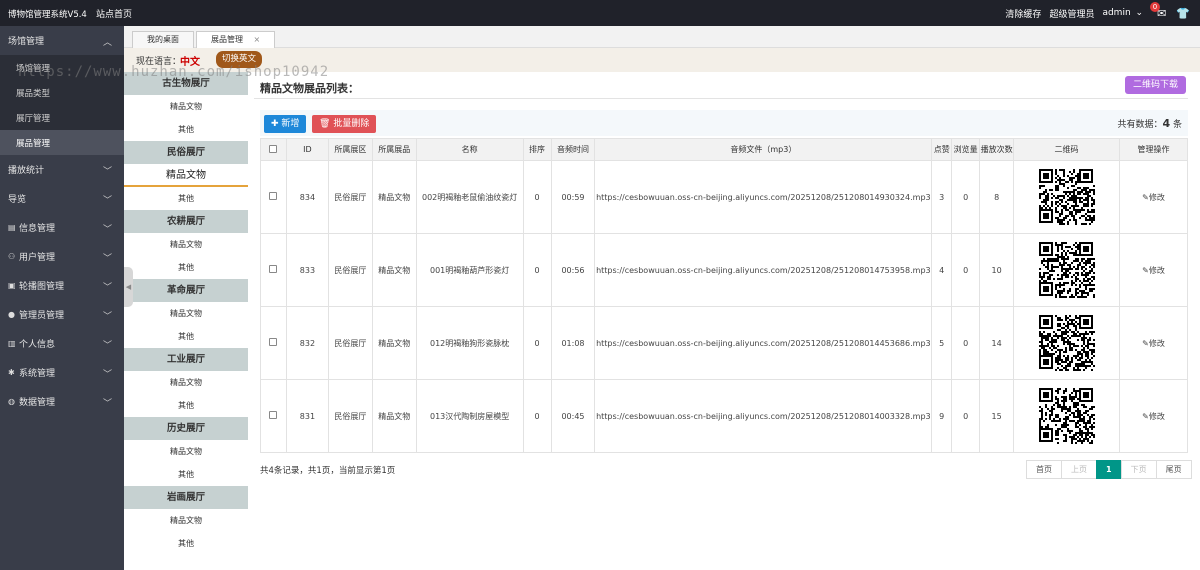 The image size is (1200, 570). What do you see at coordinates (1183, 13) in the screenshot?
I see `shirt-icon: 👕` at bounding box center [1183, 13].